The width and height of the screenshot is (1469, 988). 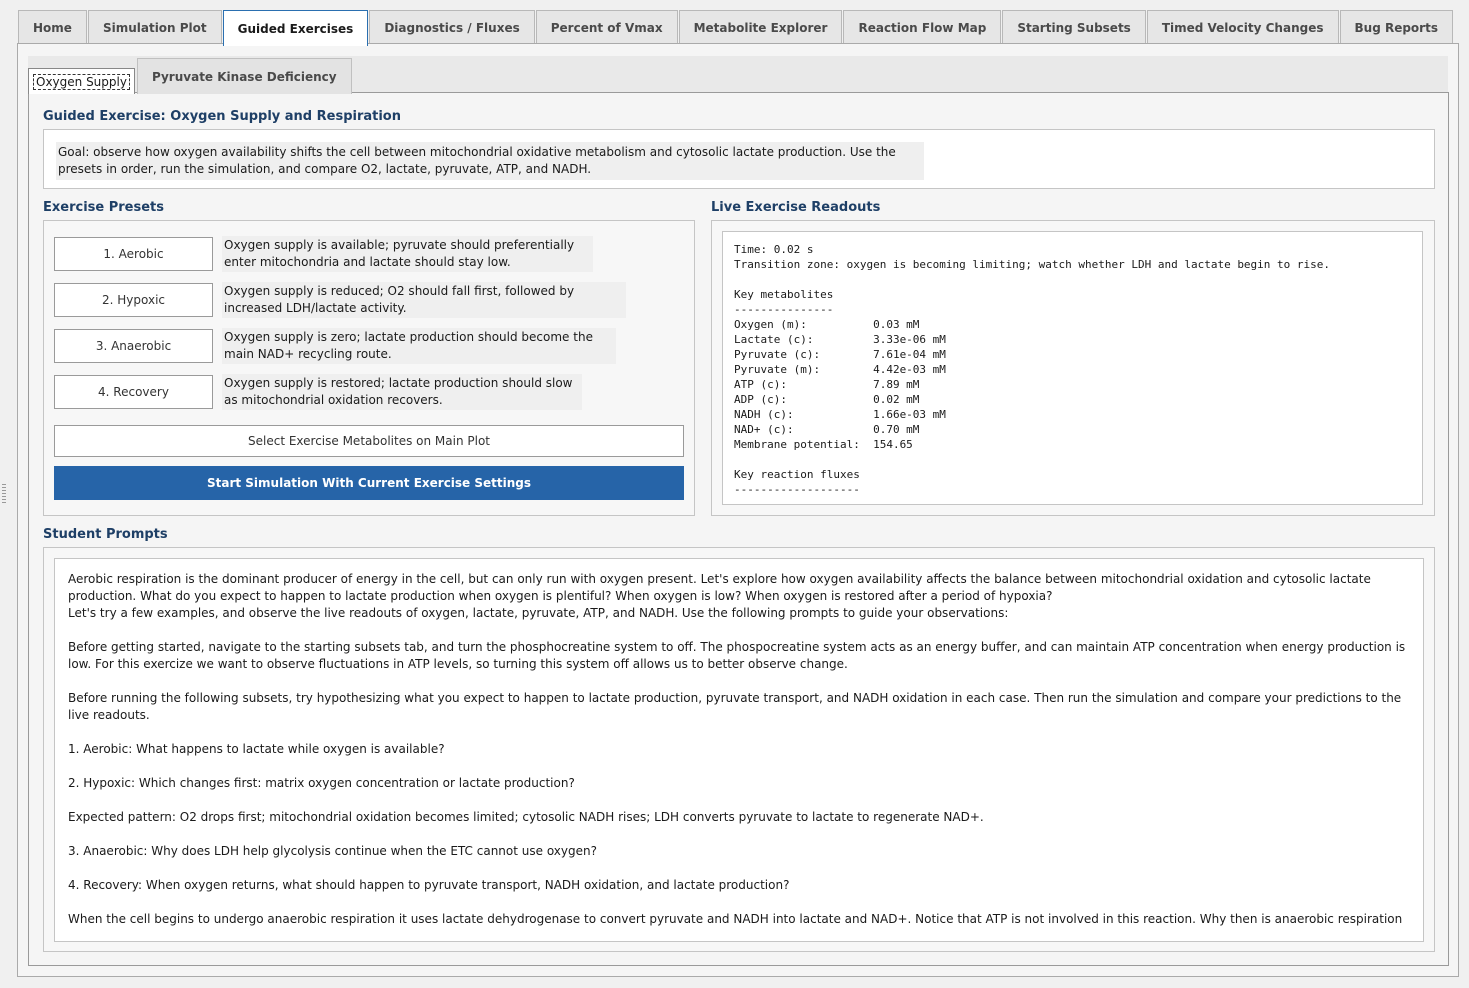 What do you see at coordinates (295, 28) in the screenshot?
I see `tab-guided-exercises: Guided Exercises` at bounding box center [295, 28].